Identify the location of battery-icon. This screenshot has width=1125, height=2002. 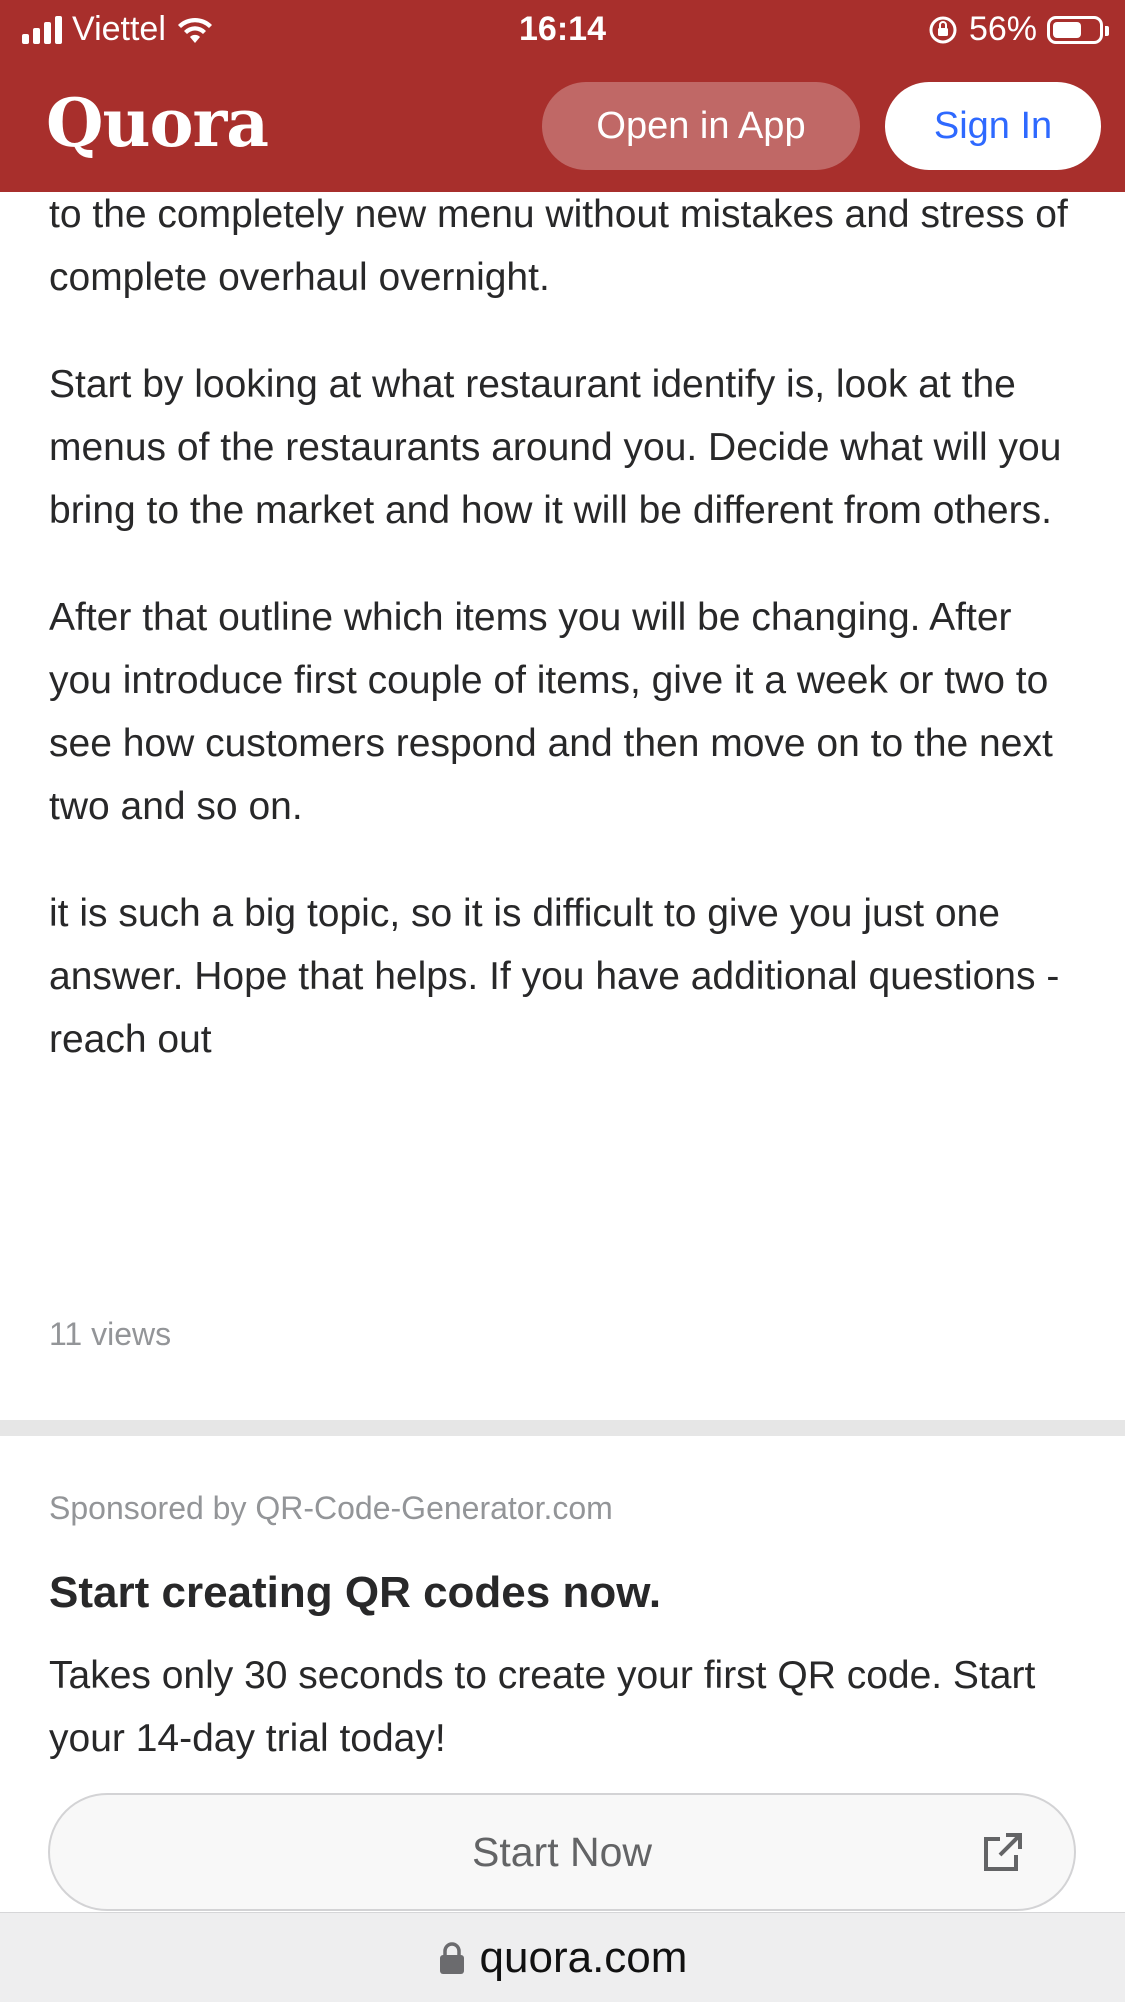
(1078, 29).